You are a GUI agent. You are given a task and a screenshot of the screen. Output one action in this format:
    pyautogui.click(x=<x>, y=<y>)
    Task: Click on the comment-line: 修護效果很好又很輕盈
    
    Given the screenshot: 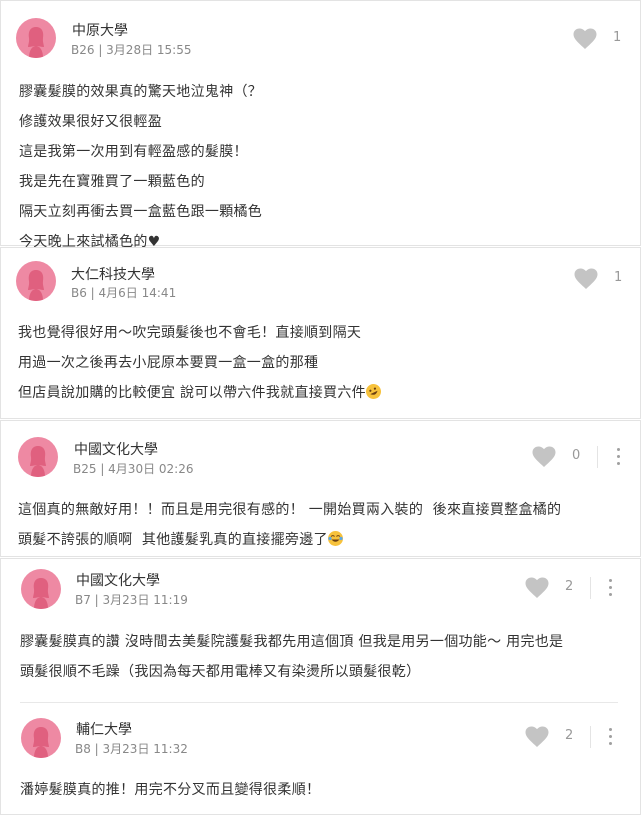 What is the action you would take?
    pyautogui.click(x=90, y=122)
    